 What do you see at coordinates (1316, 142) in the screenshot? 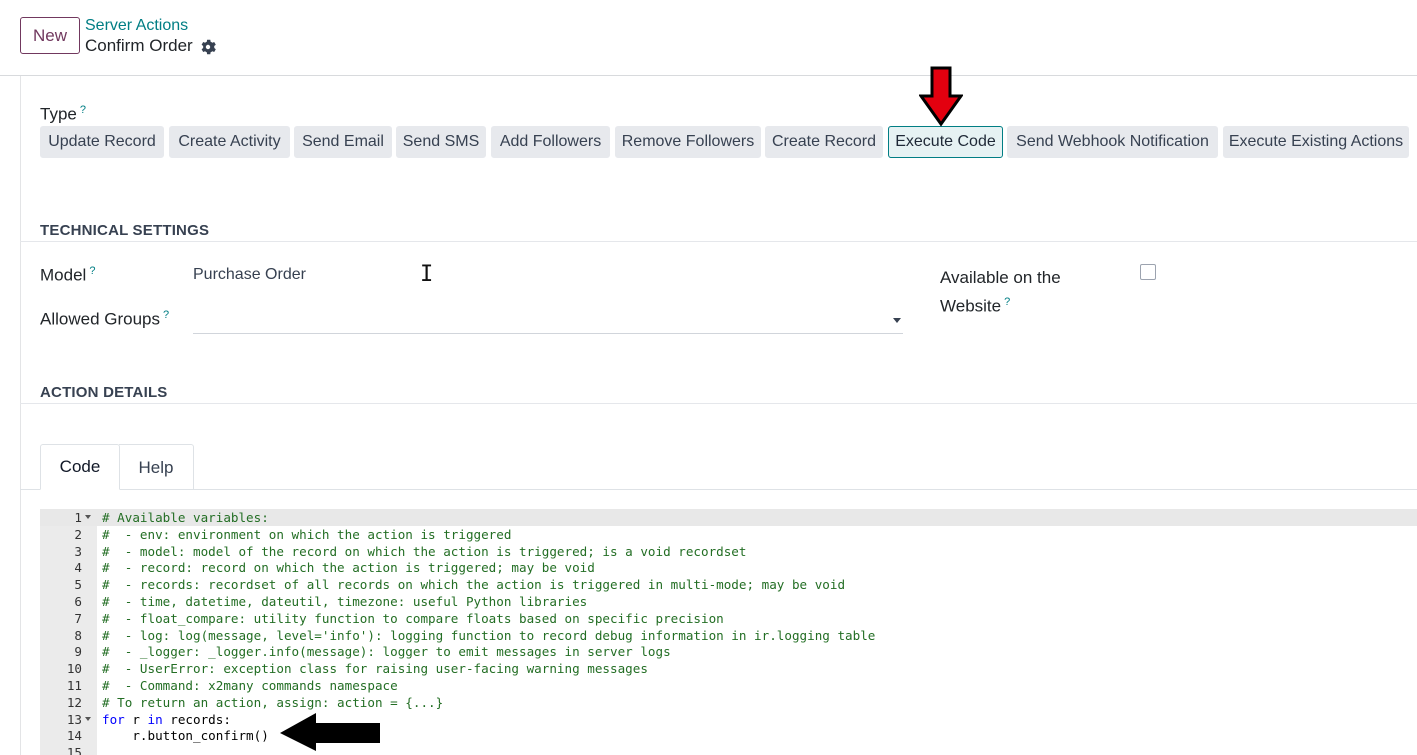
I see `type-option-execute-existing: Execute Existing Actions` at bounding box center [1316, 142].